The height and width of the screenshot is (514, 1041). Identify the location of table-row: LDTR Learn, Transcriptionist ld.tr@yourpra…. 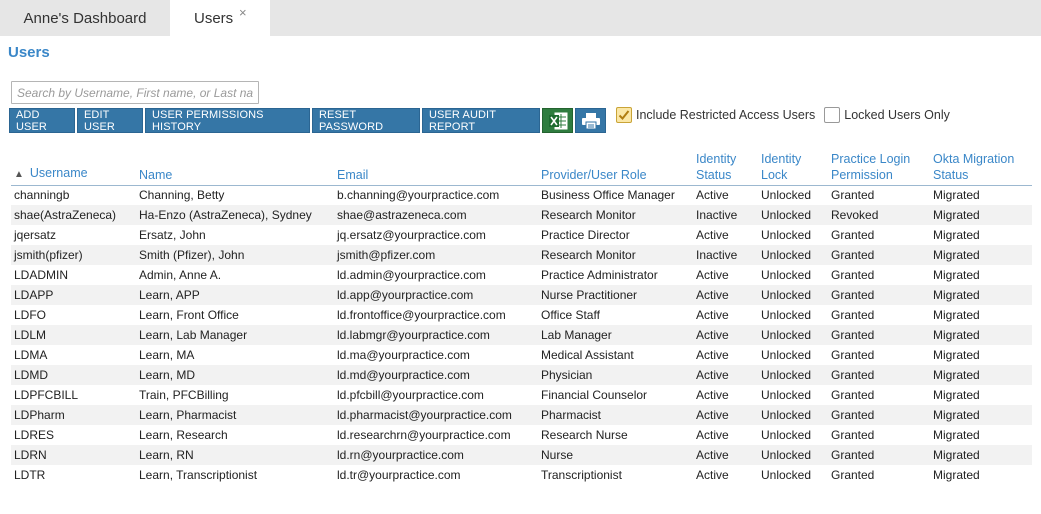
(521, 475).